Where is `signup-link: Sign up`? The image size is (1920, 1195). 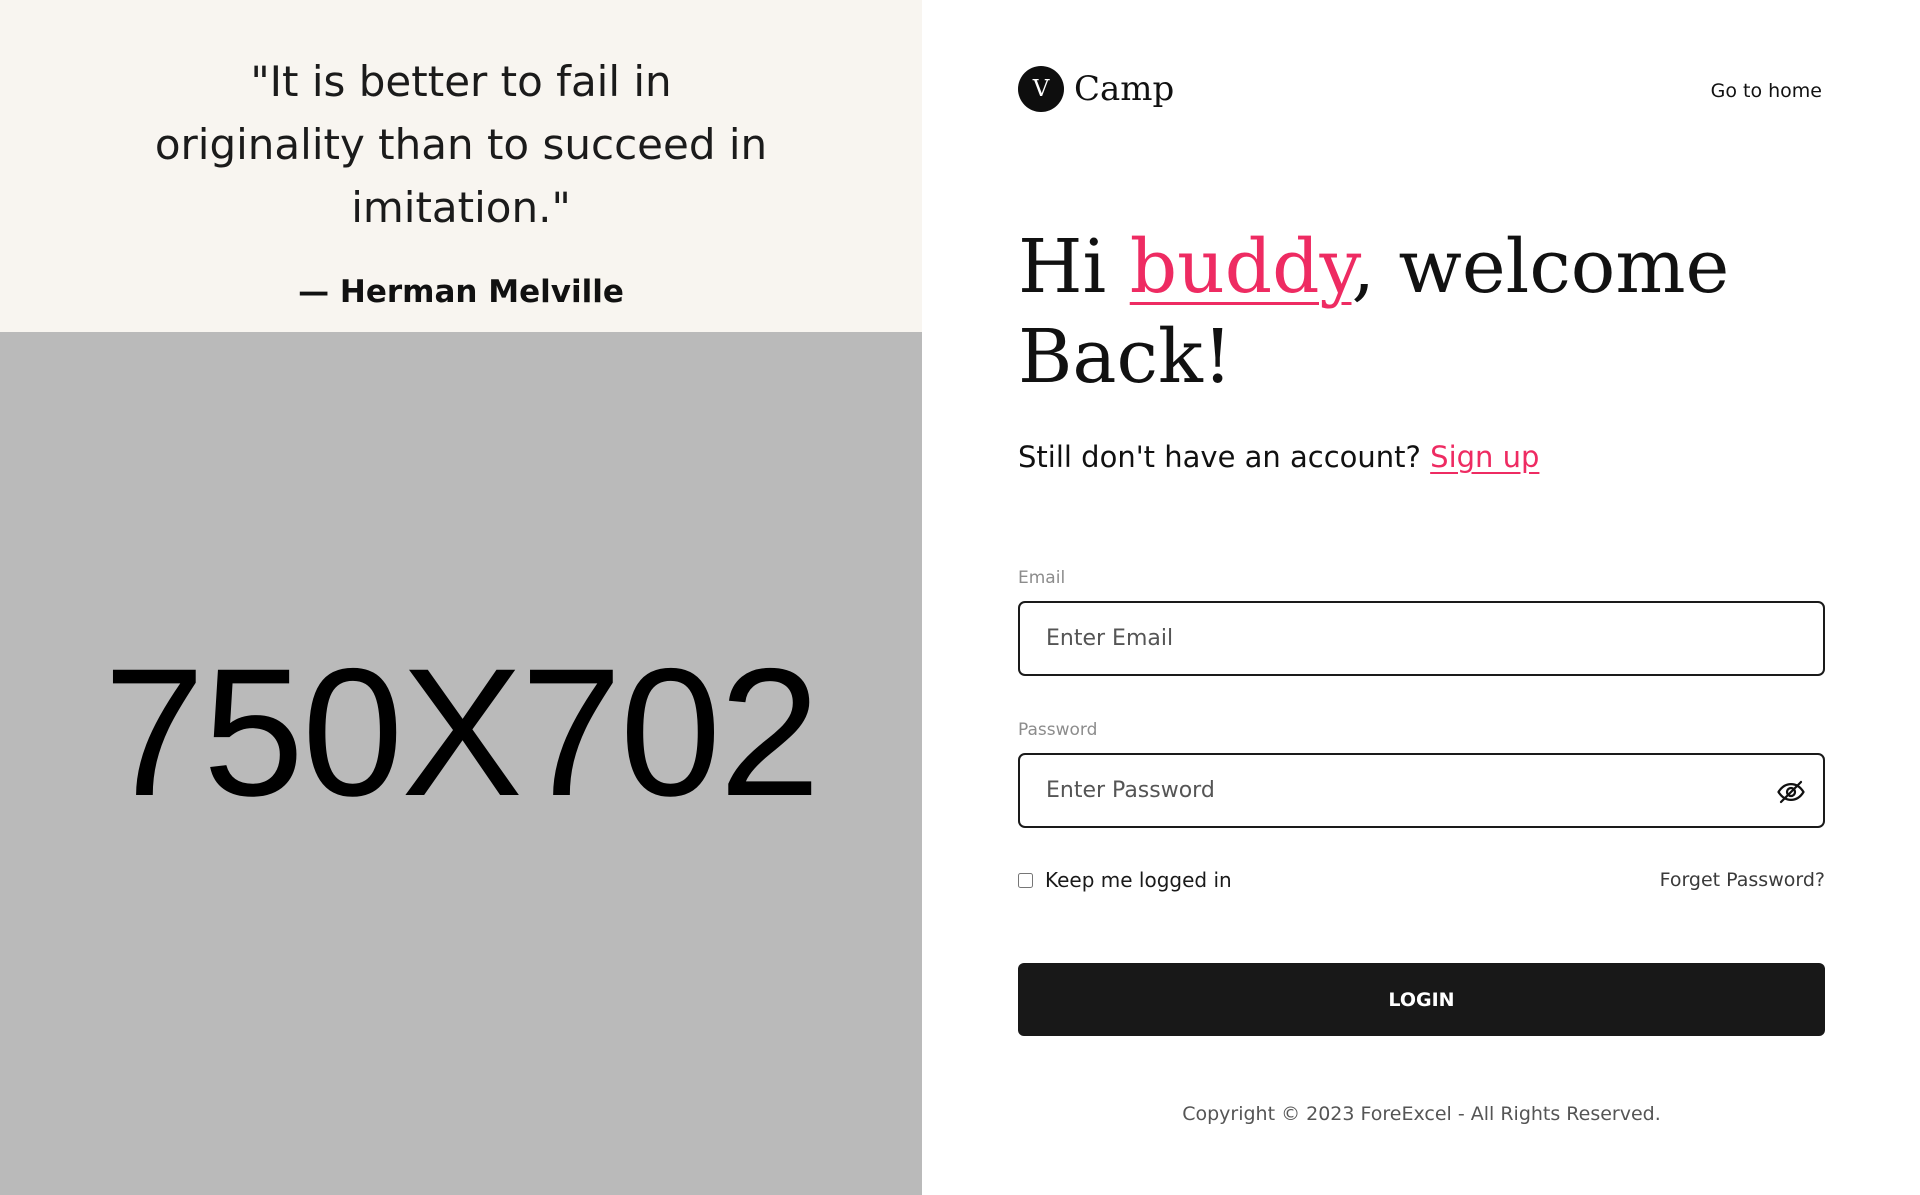
signup-link: Sign up is located at coordinates (1484, 457).